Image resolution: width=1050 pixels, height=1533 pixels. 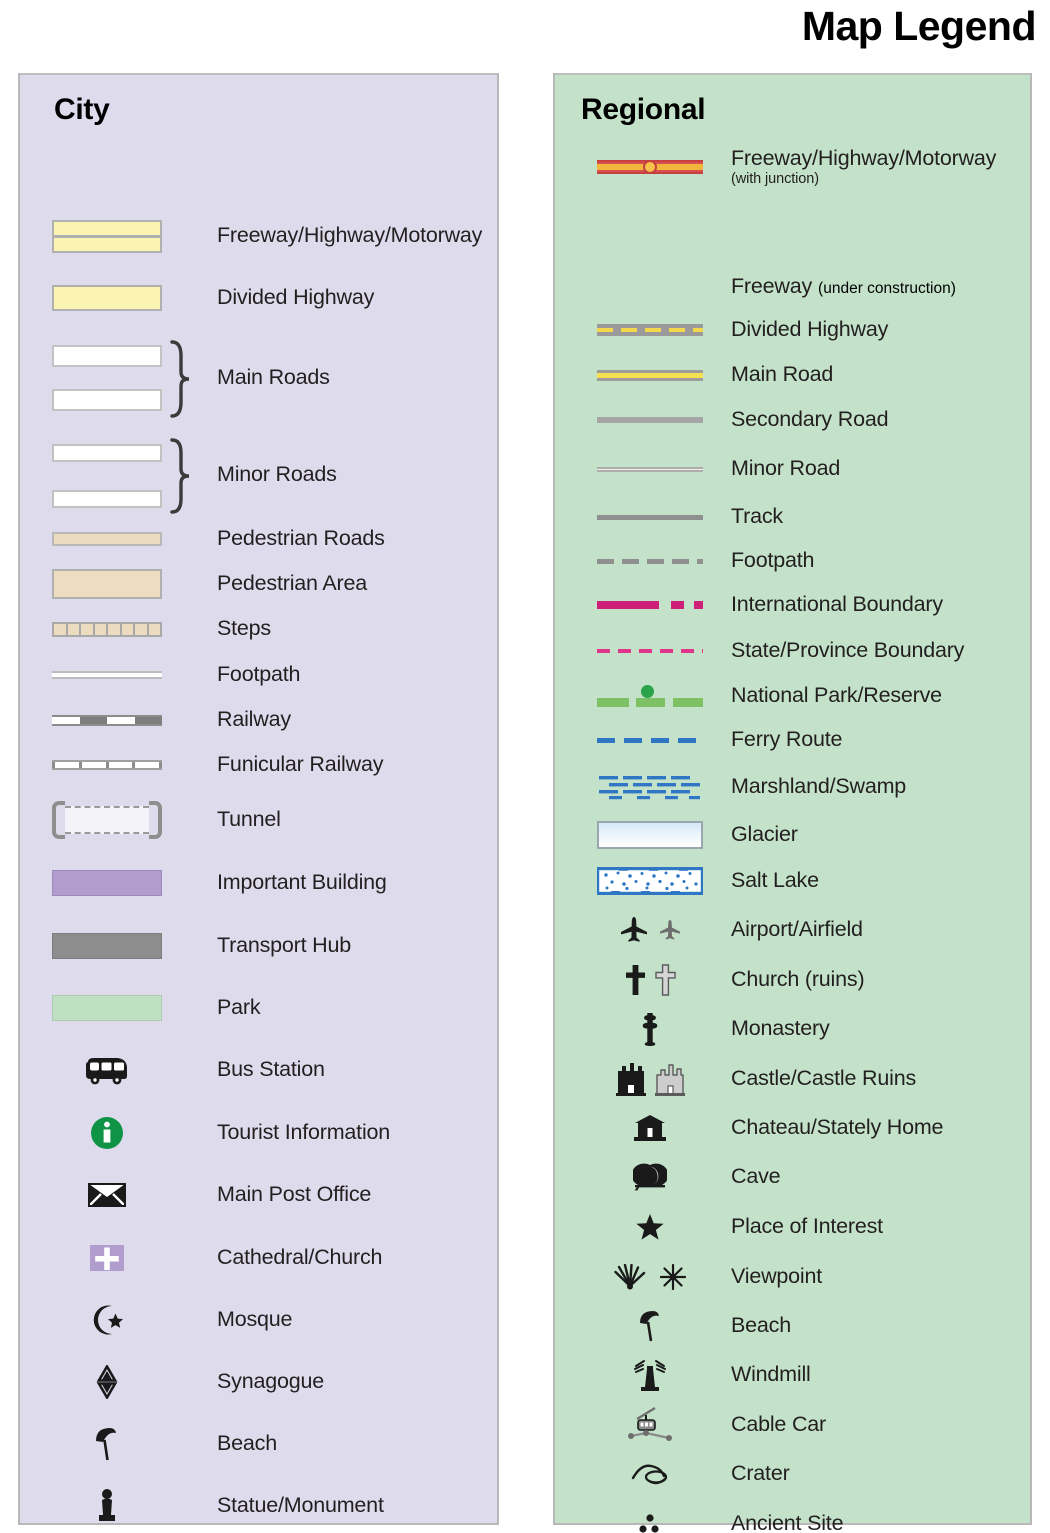 What do you see at coordinates (810, 329) in the screenshot?
I see `legend-label: Divided Highway` at bounding box center [810, 329].